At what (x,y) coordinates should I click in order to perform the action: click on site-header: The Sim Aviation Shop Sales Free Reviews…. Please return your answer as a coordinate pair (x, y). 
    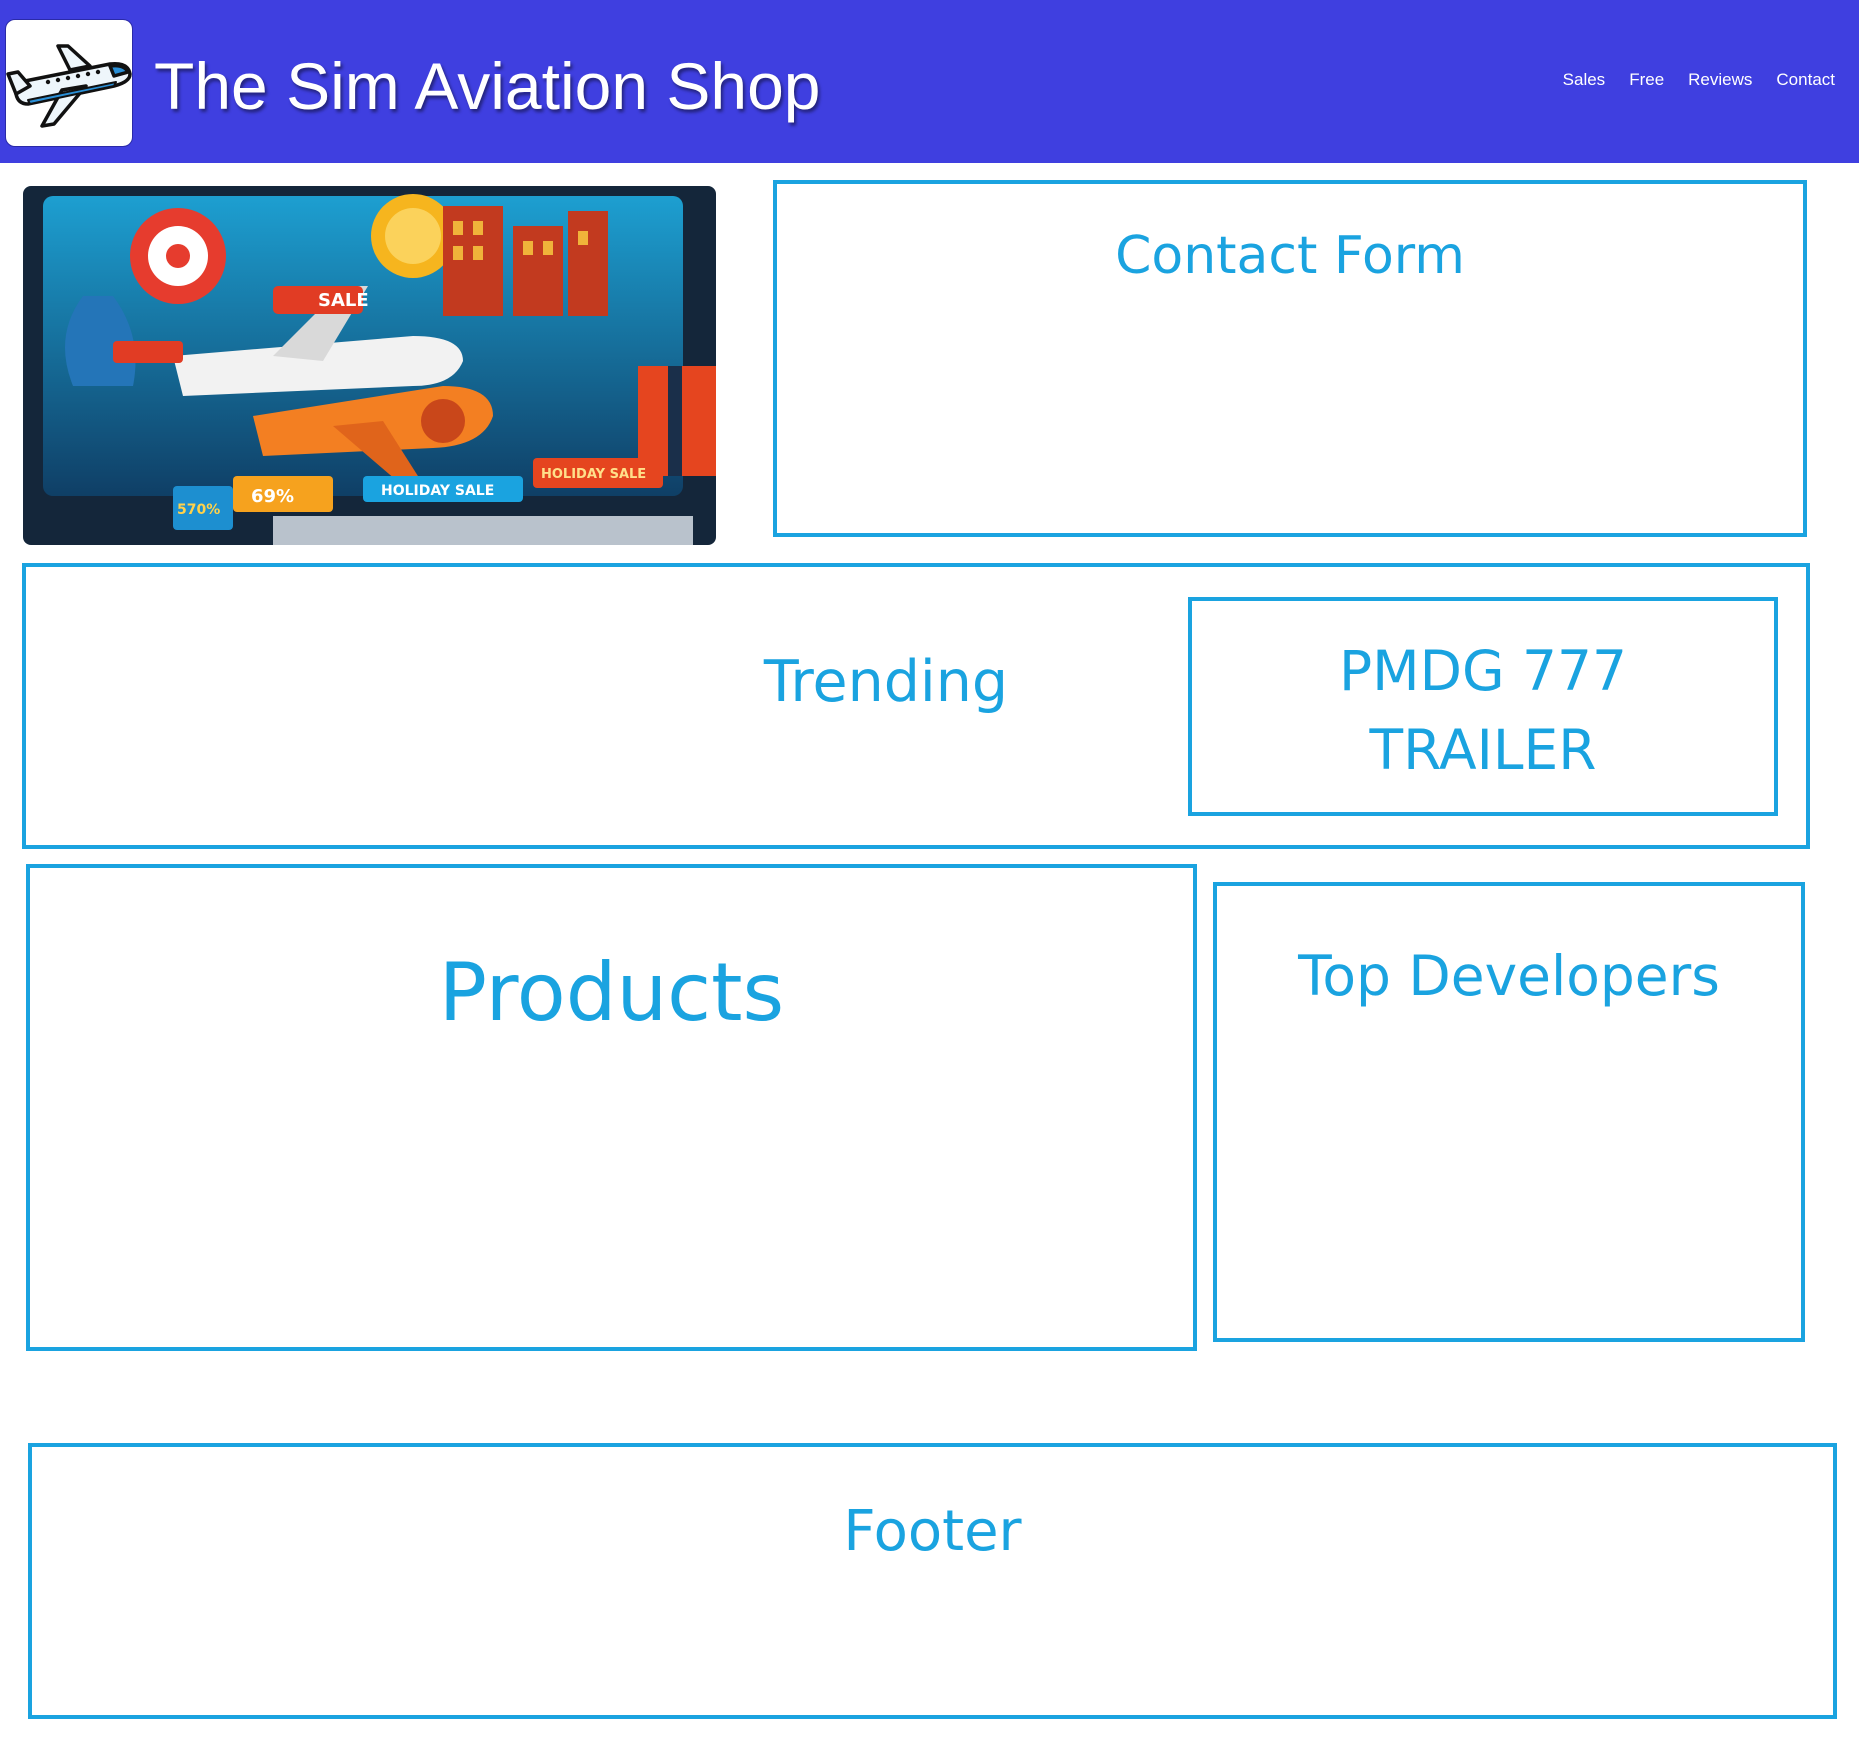
    Looking at the image, I should click on (929, 81).